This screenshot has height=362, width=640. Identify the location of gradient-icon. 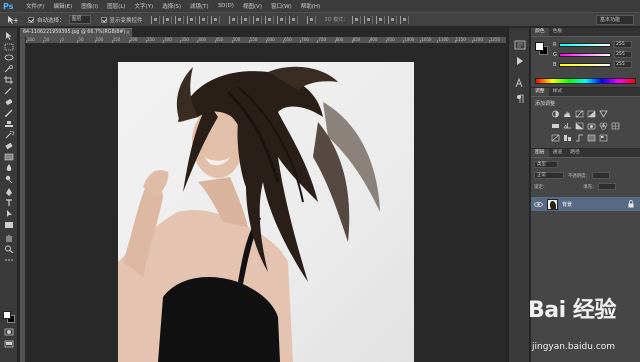
(9, 157).